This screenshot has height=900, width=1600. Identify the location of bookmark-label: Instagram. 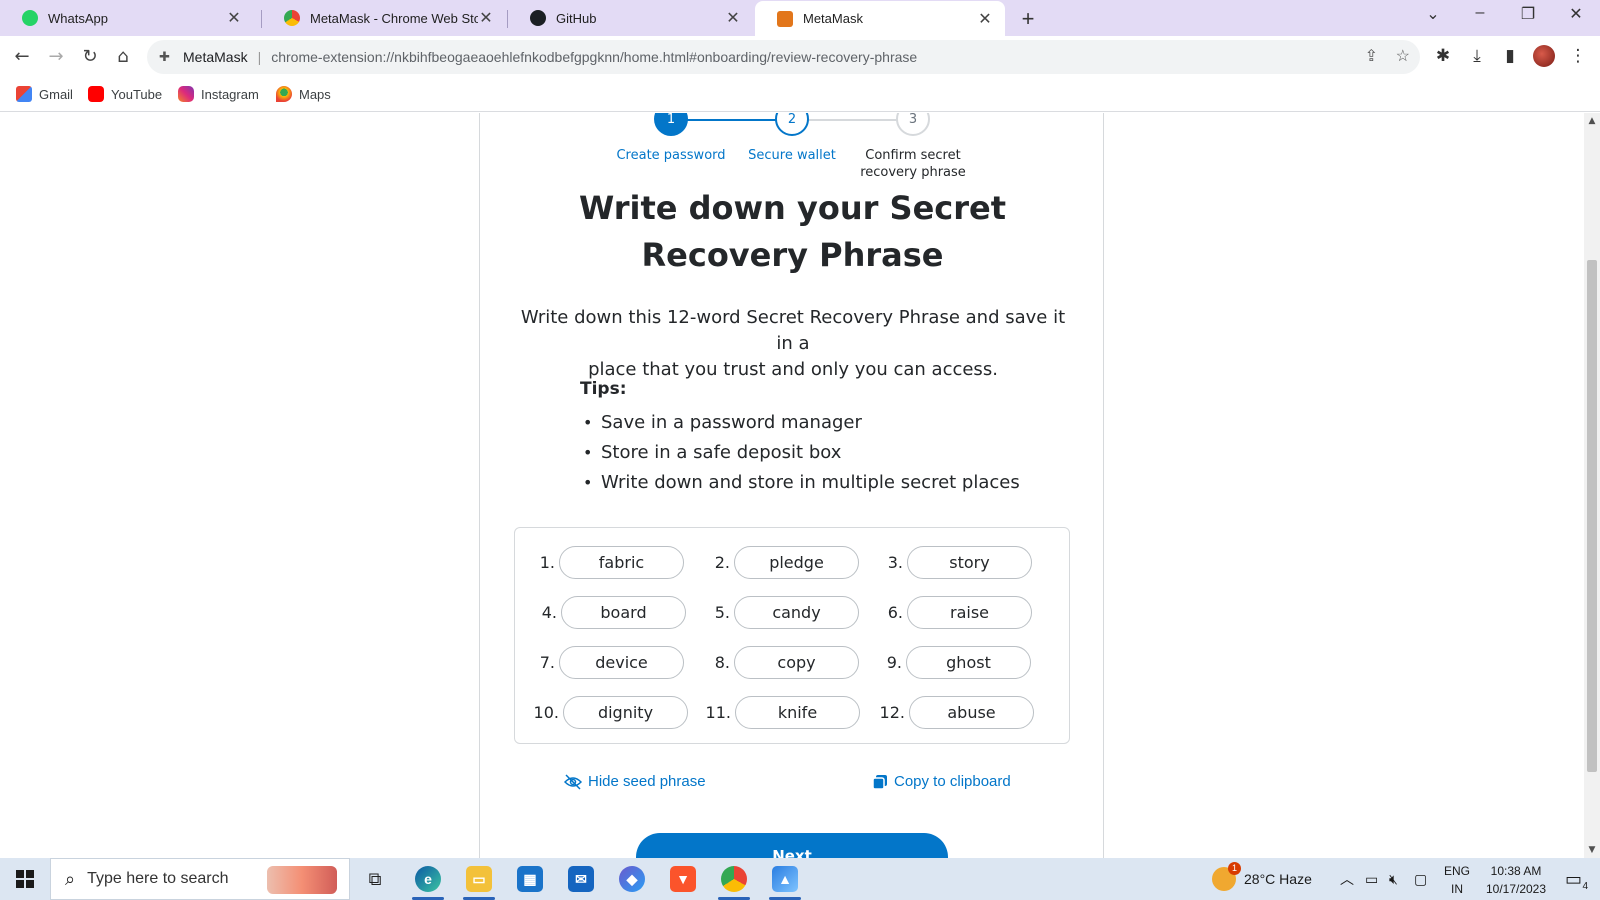
(230, 94).